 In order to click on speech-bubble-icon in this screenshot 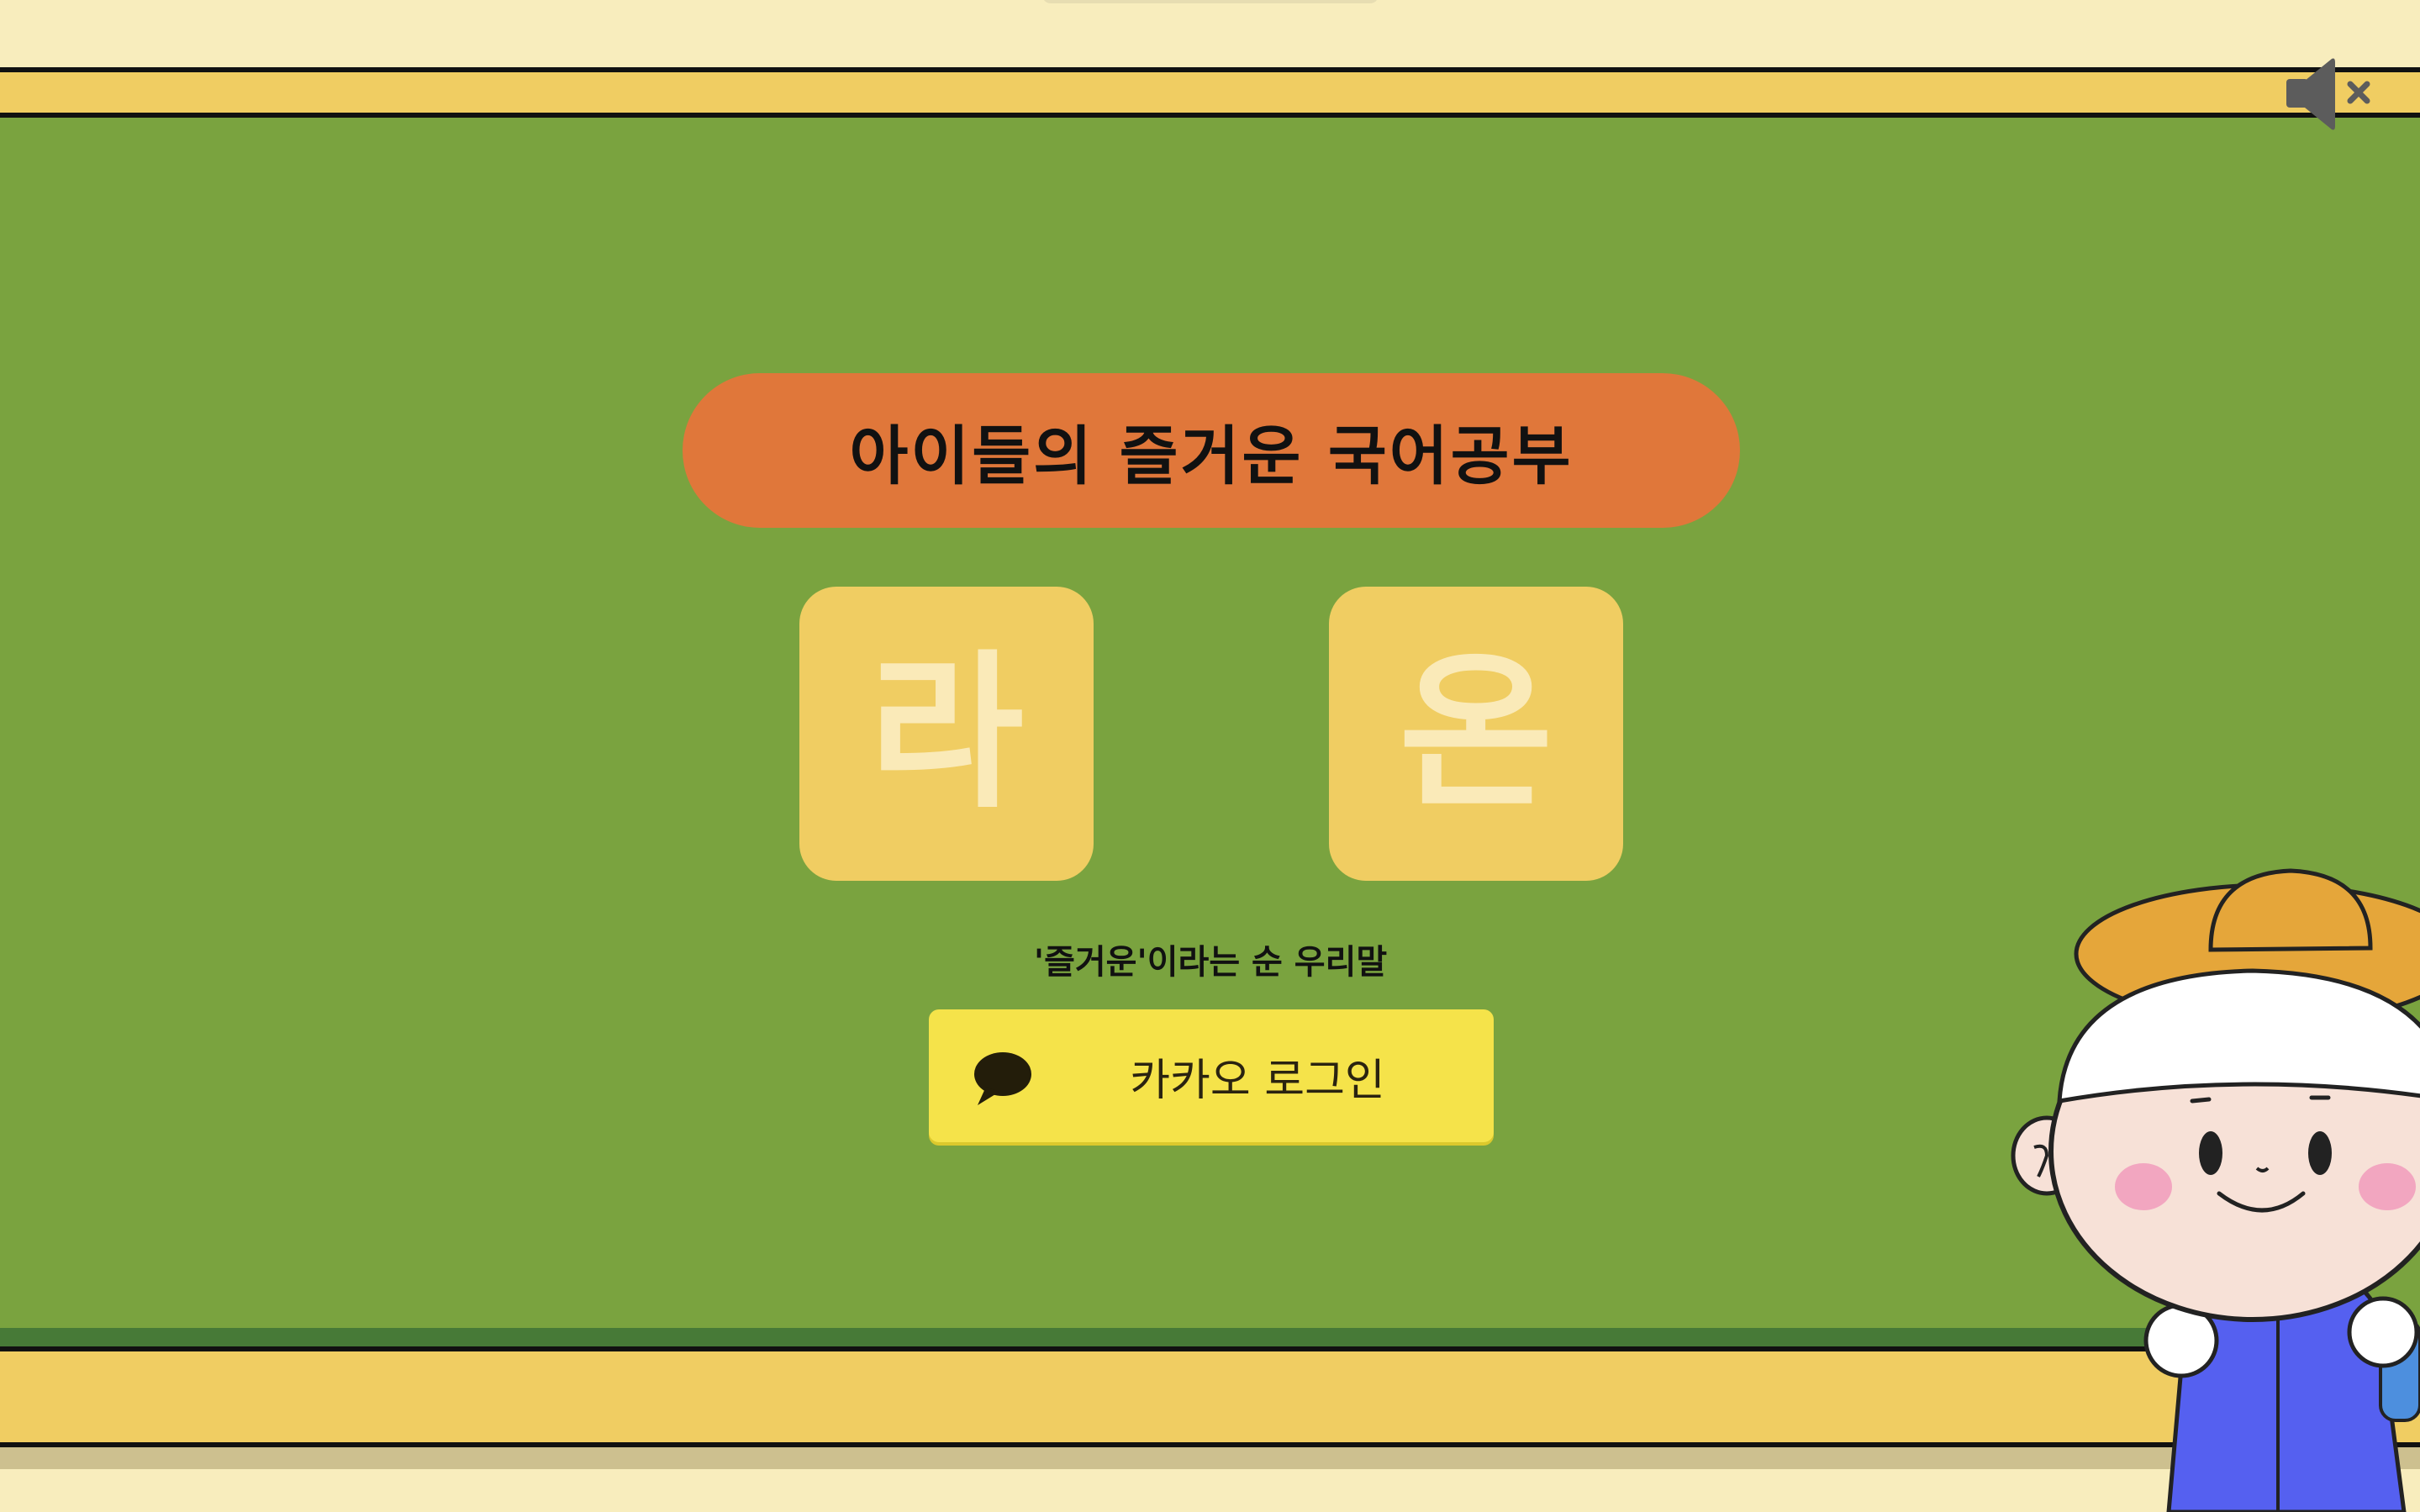, I will do `click(1003, 1078)`.